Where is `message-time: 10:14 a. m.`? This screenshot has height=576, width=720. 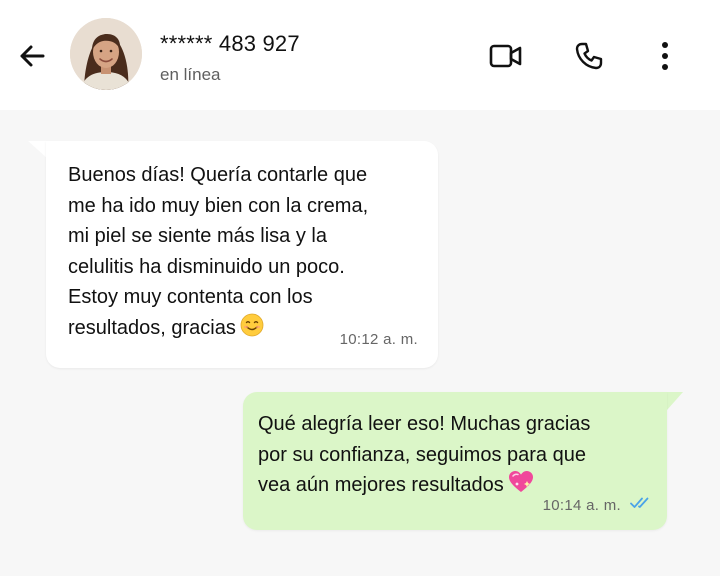
message-time: 10:14 a. m. is located at coordinates (581, 505).